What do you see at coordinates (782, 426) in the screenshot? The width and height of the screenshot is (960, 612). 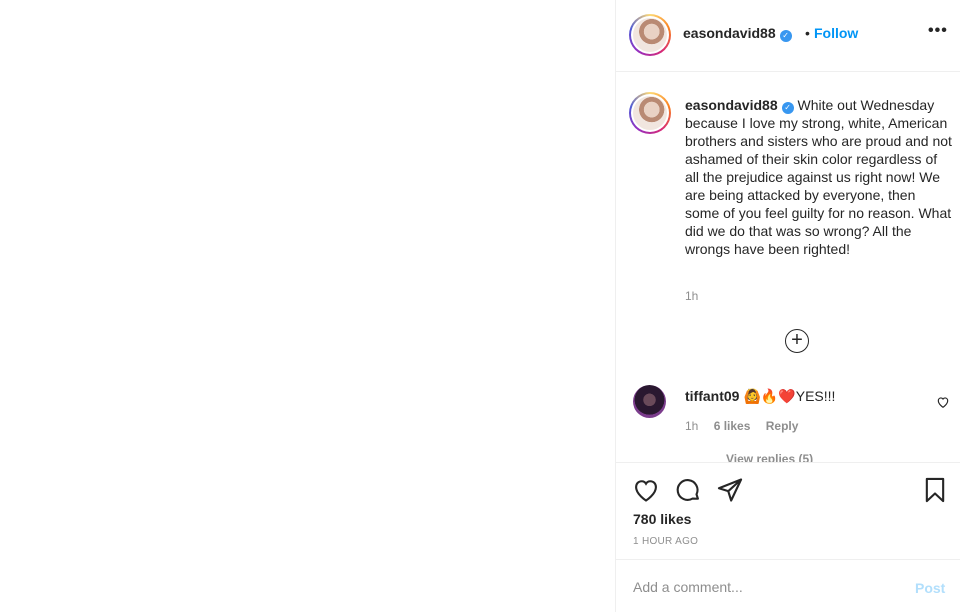 I see `comment-reply-button: Reply` at bounding box center [782, 426].